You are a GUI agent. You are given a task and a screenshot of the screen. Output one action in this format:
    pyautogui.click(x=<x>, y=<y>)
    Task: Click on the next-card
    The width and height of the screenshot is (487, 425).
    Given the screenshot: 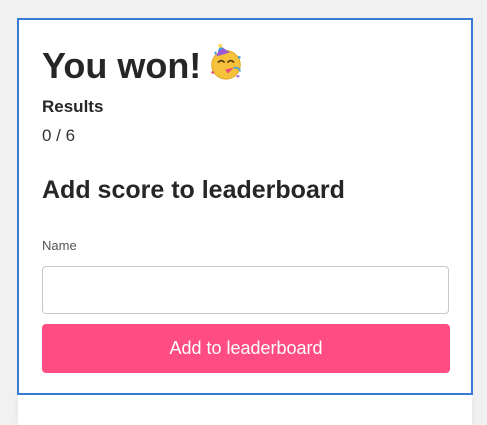 What is the action you would take?
    pyautogui.click(x=245, y=410)
    